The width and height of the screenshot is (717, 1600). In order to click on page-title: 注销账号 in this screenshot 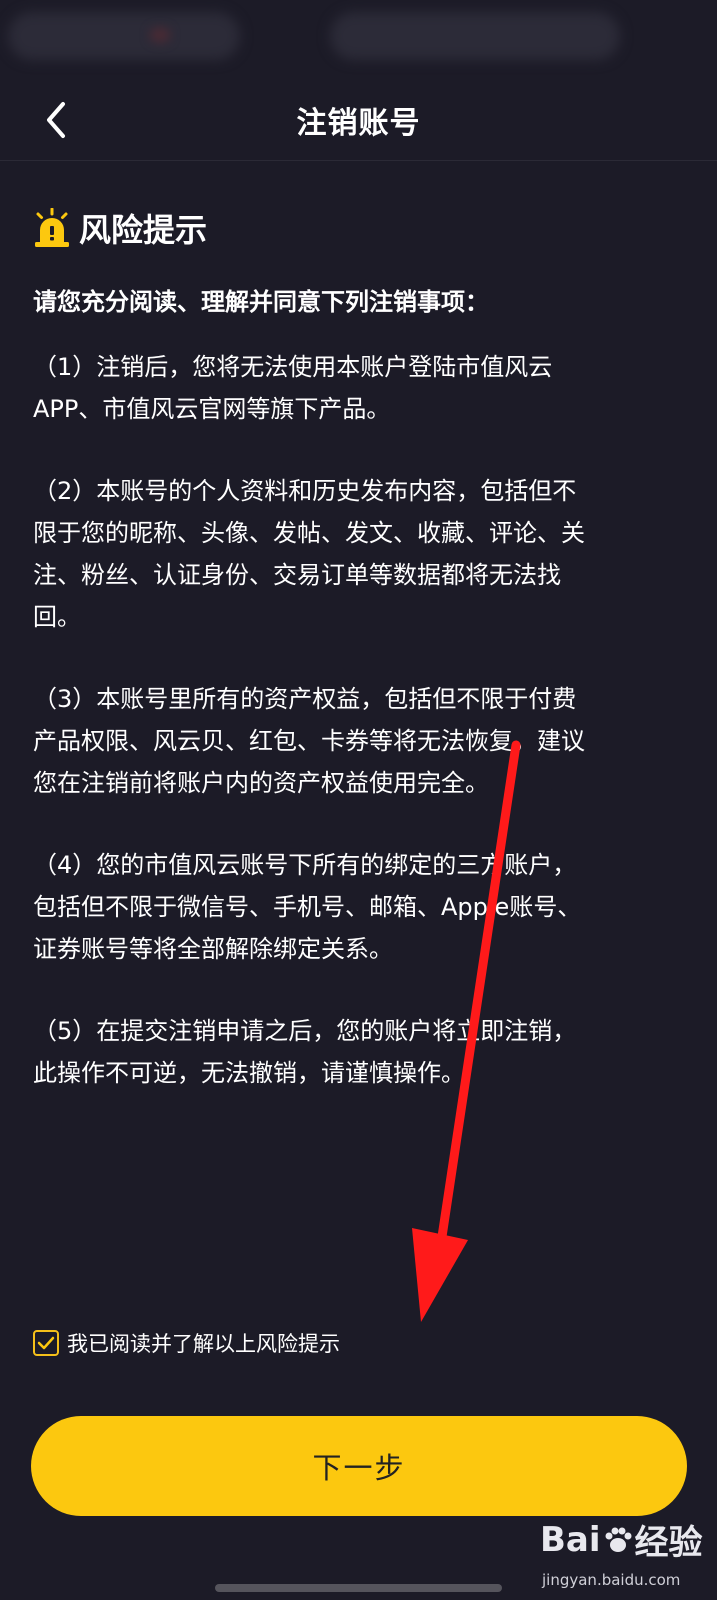, I will do `click(358, 123)`.